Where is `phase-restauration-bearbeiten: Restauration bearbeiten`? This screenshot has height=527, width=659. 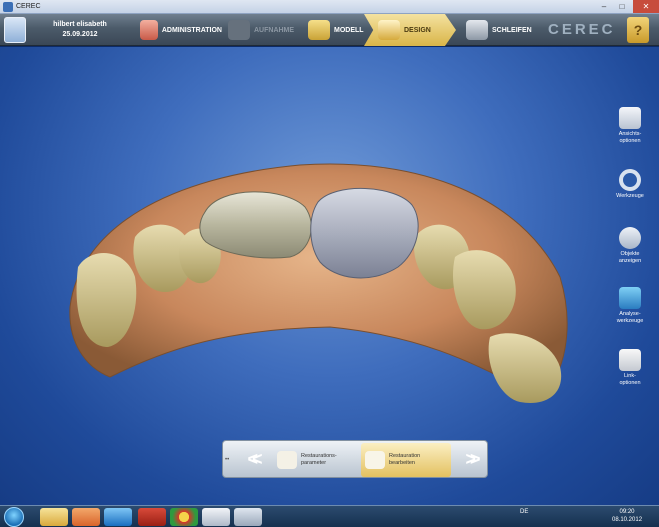 phase-restauration-bearbeiten: Restauration bearbeiten is located at coordinates (406, 460).